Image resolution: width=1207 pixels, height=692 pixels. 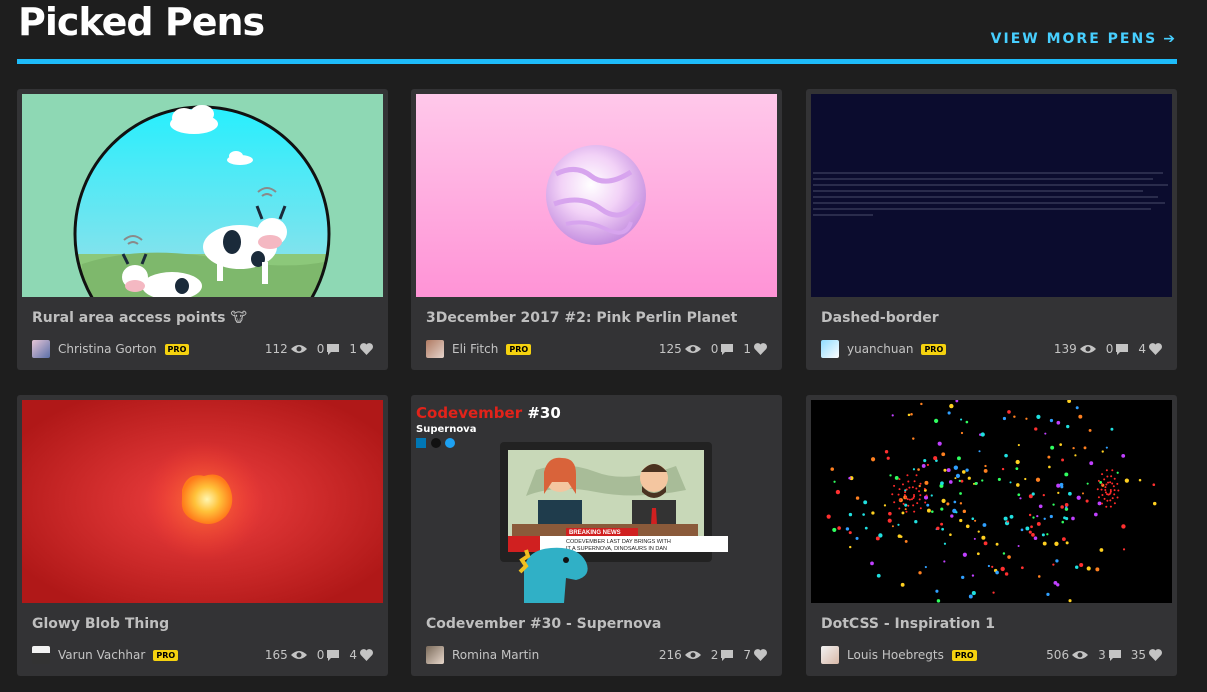 I want to click on loves-count: 1, so click(x=353, y=349).